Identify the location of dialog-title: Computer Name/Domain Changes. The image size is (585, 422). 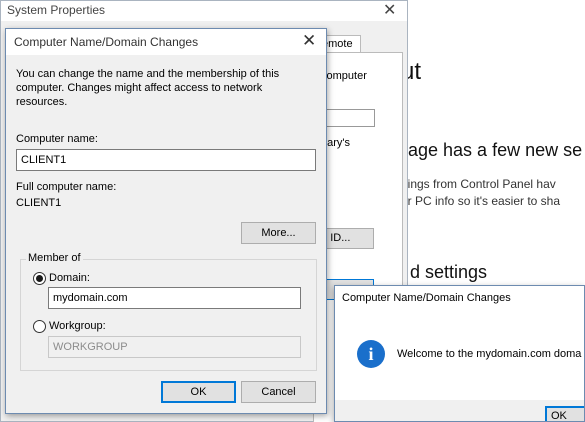
(106, 42).